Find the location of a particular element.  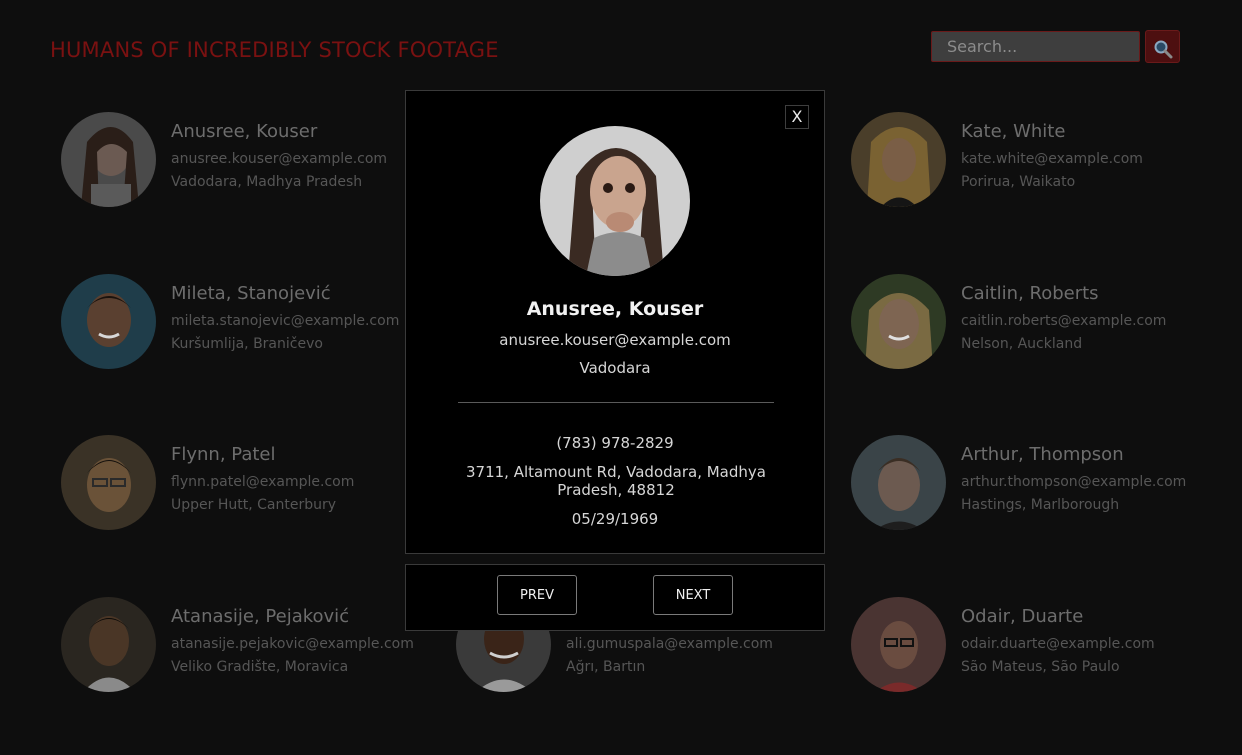

employee-location: Kuršumlija, Braničevo is located at coordinates (247, 344).